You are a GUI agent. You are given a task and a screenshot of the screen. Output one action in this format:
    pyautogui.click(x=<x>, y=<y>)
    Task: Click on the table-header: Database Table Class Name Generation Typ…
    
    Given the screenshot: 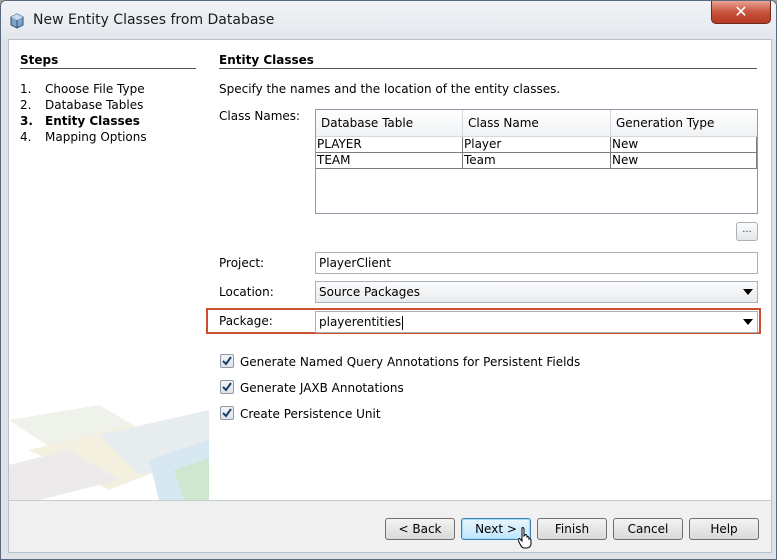 What is the action you would take?
    pyautogui.click(x=536, y=123)
    